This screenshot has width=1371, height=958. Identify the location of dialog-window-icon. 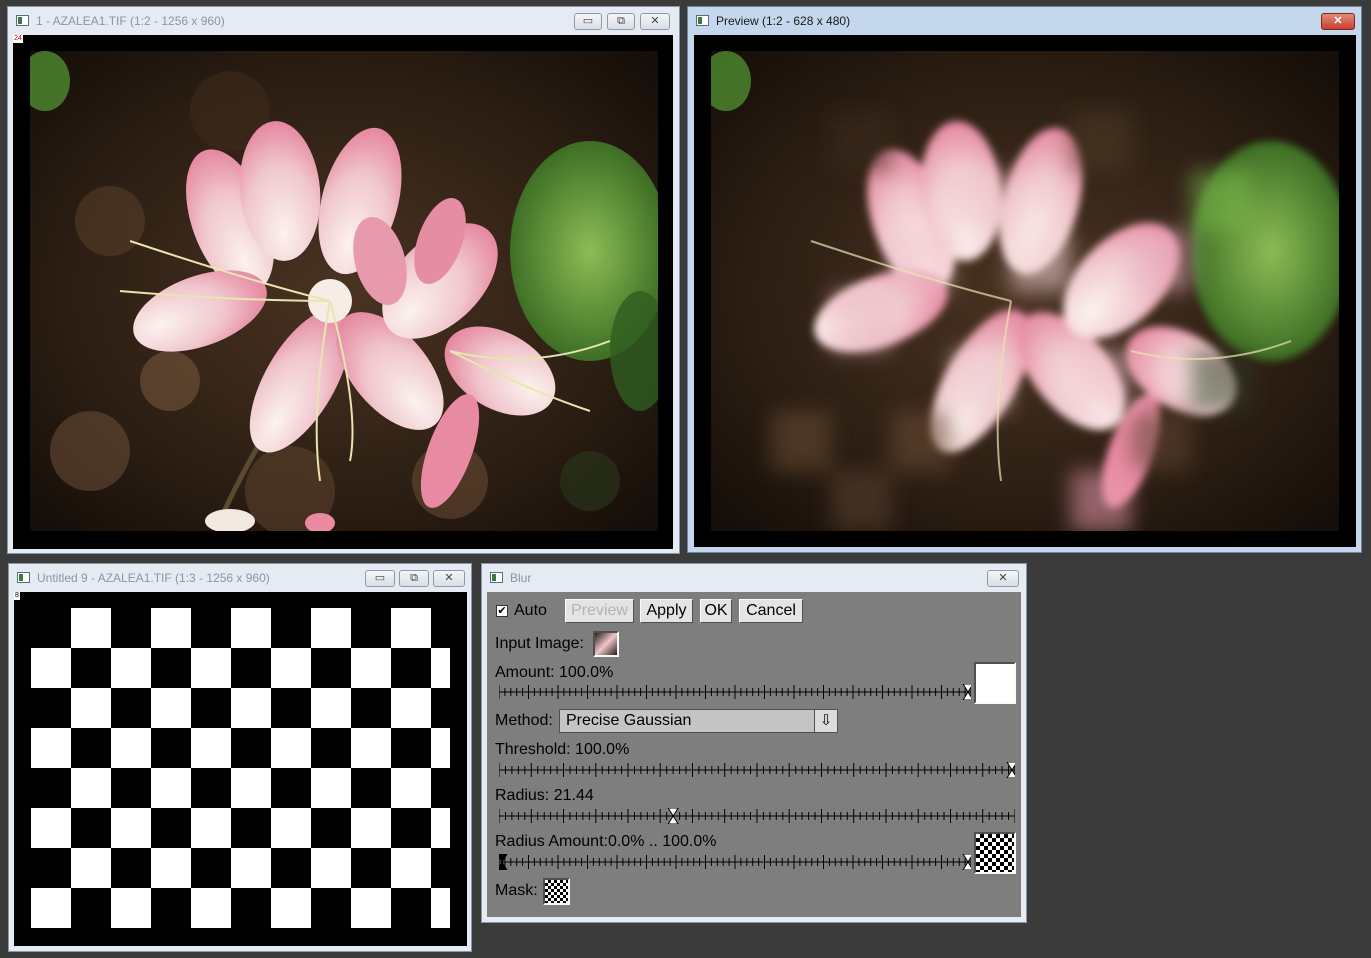
(496, 577).